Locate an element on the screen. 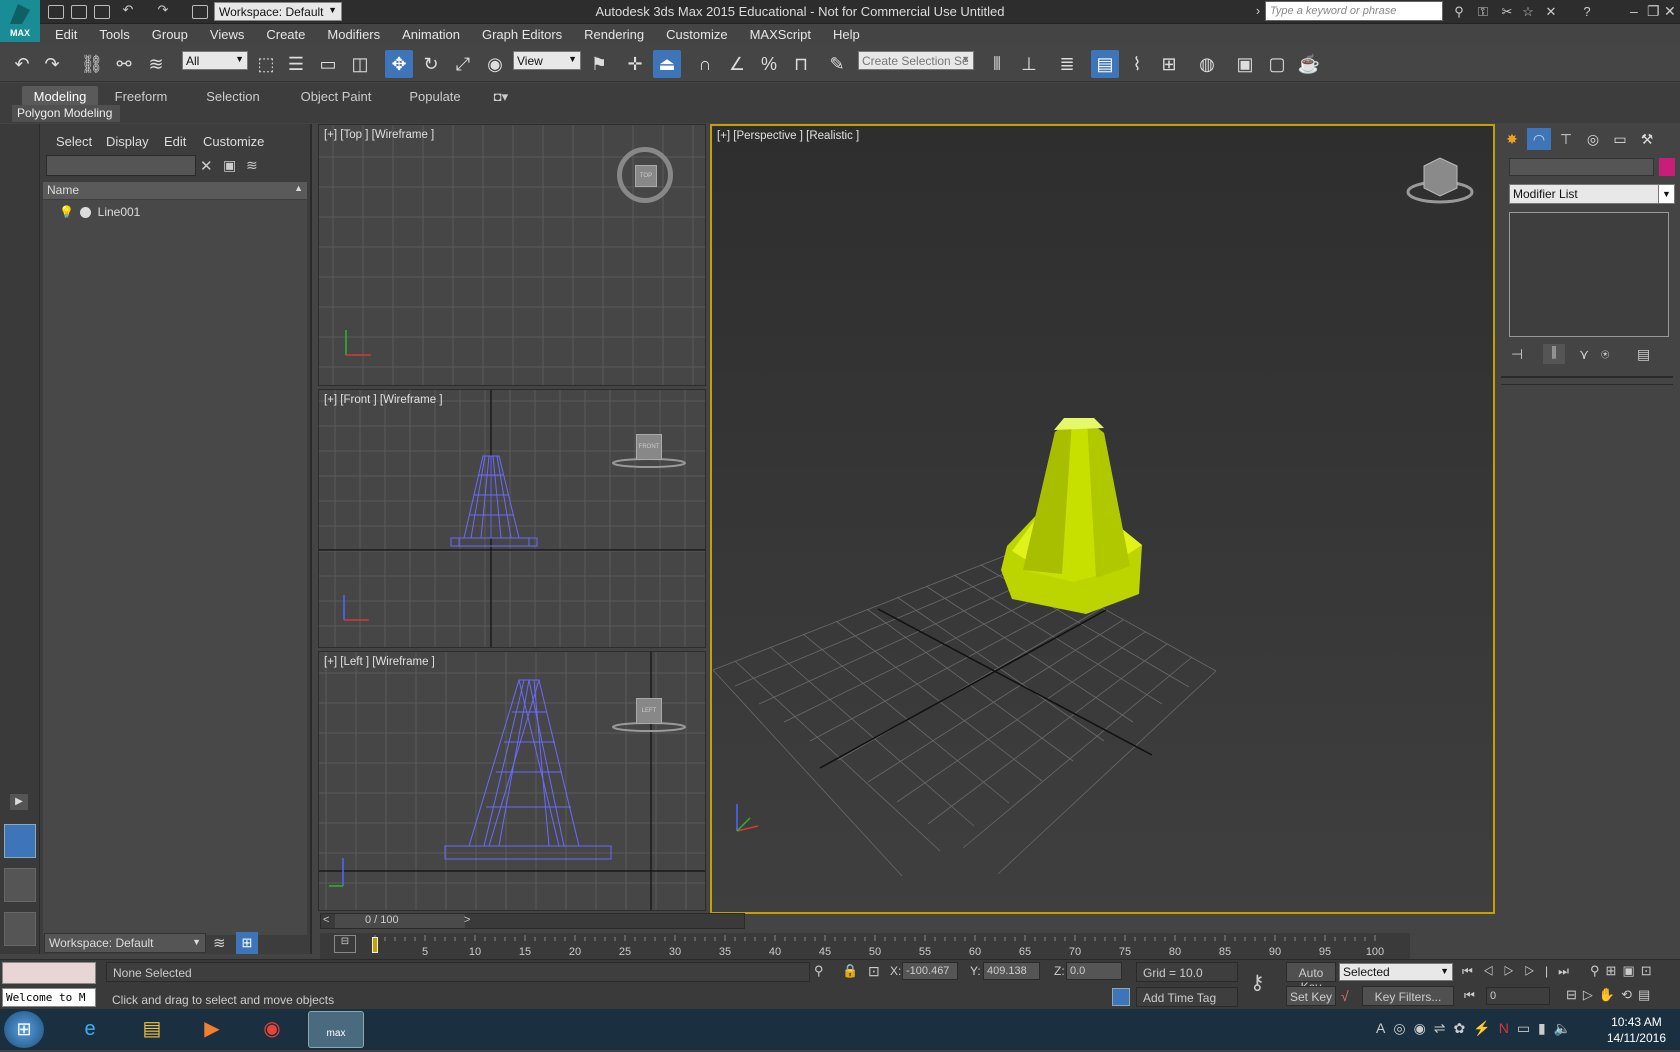 This screenshot has height=1052, width=1680. file-explorer-icon: ▤ is located at coordinates (152, 1029).